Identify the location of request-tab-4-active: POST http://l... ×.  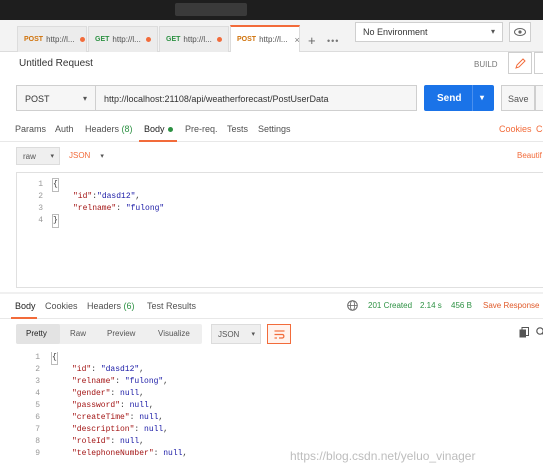
(265, 38).